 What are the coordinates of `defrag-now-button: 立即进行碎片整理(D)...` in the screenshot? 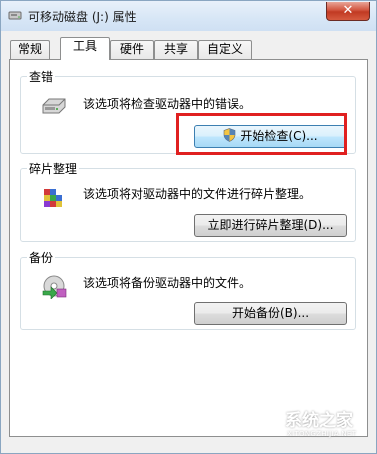 It's located at (270, 225).